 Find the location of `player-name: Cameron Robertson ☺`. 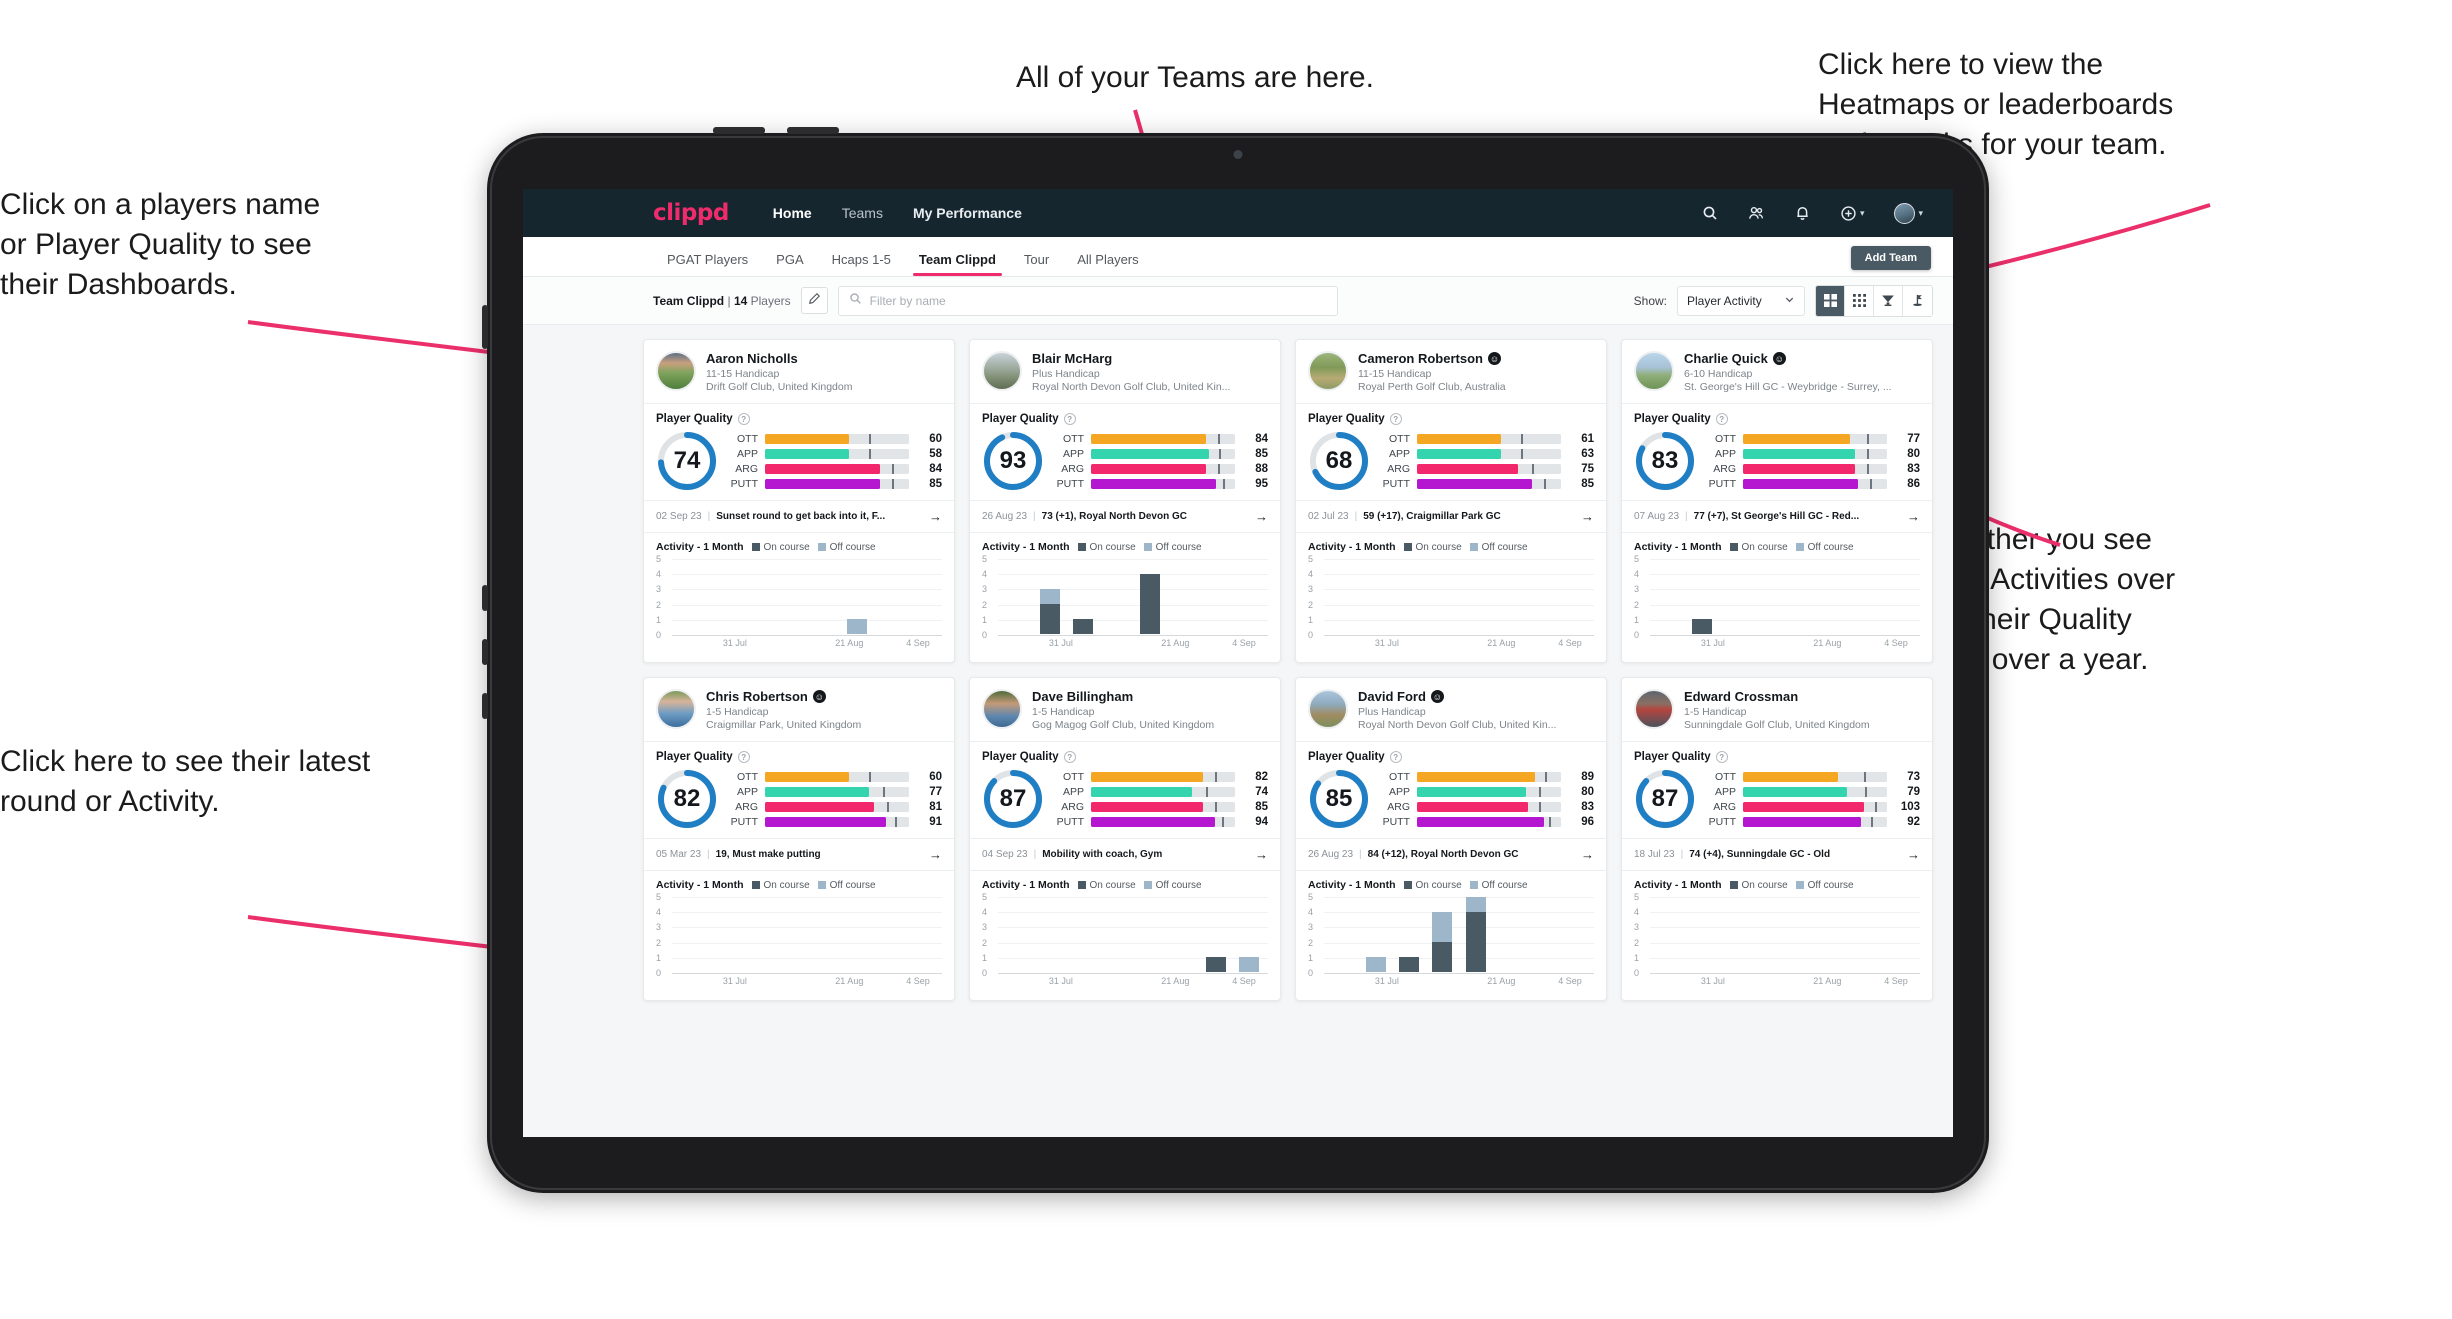

player-name: Cameron Robertson ☺ is located at coordinates (1432, 358).